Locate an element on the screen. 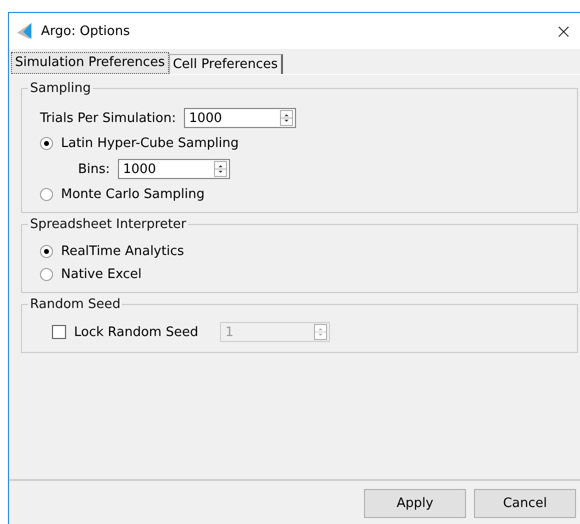  field-label: Trials Per Simulation: is located at coordinates (108, 118).